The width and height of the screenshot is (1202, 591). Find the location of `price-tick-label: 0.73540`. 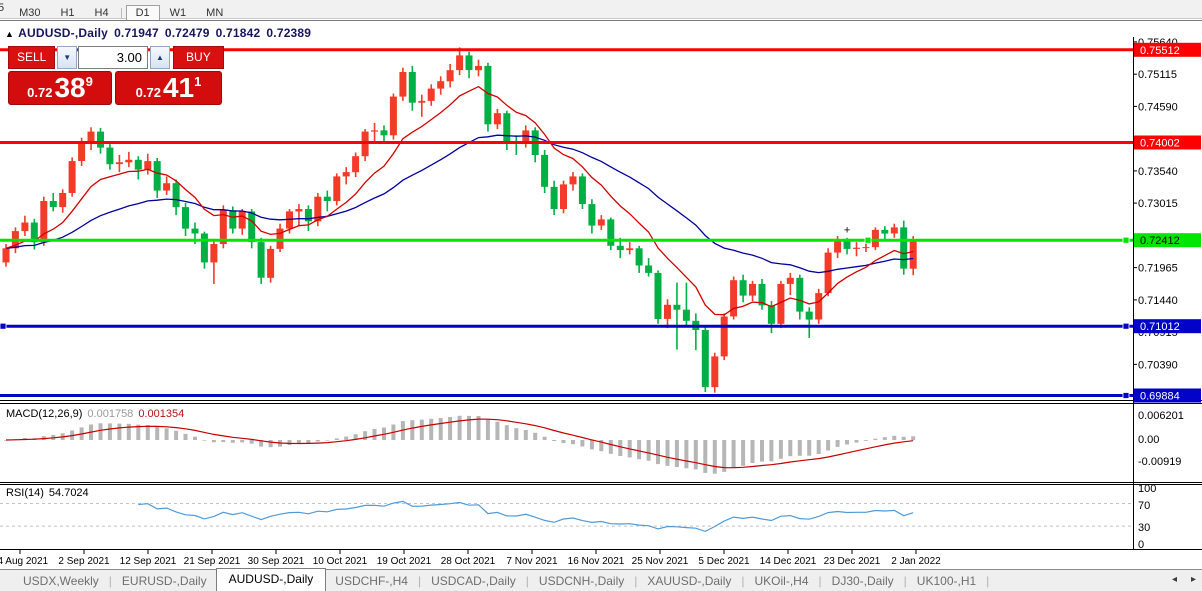

price-tick-label: 0.73540 is located at coordinates (1158, 172).